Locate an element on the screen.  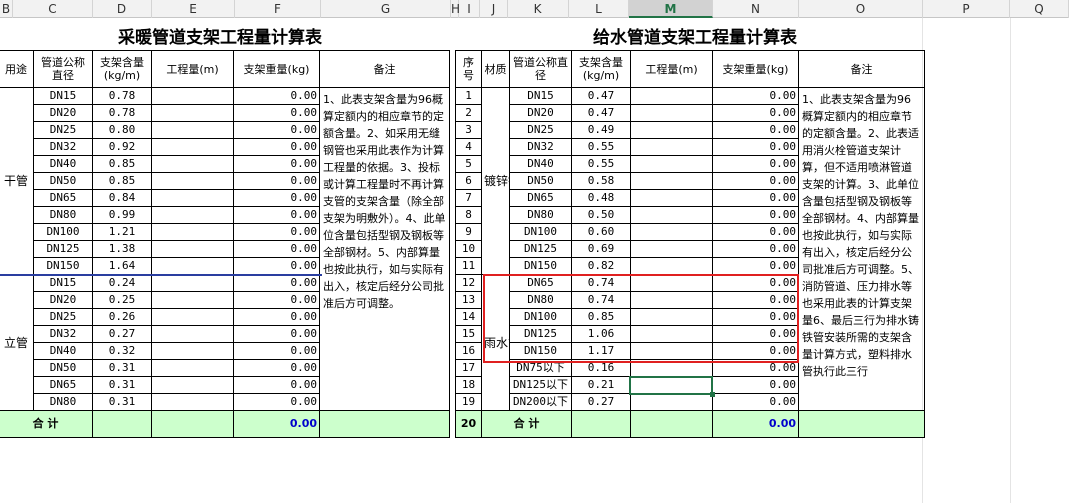
column-title: 用途 is located at coordinates (17, 69).